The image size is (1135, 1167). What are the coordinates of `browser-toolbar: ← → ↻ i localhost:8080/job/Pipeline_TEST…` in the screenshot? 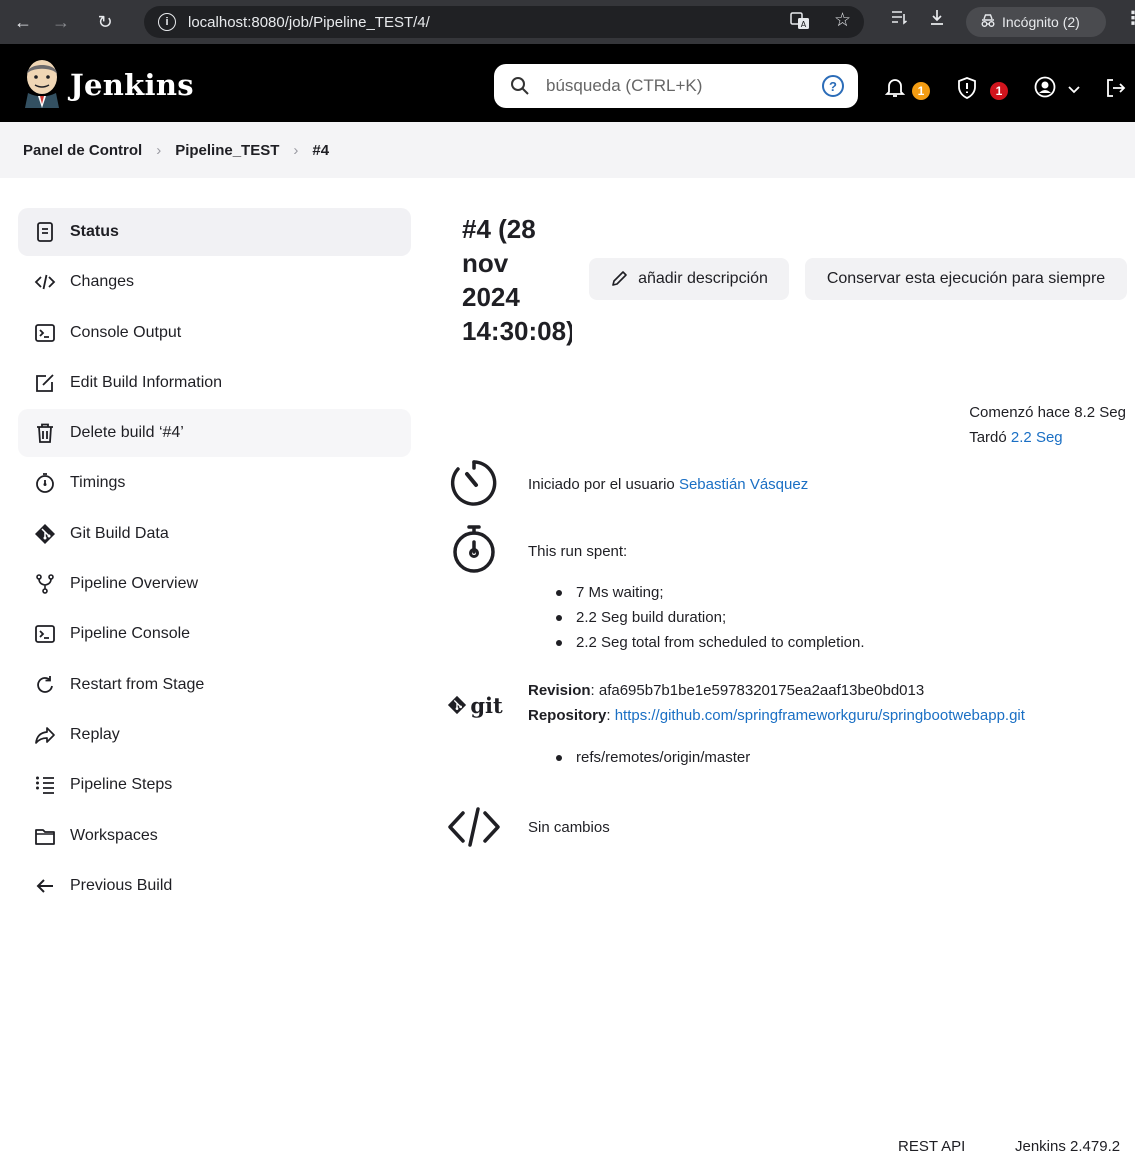 It's located at (567, 22).